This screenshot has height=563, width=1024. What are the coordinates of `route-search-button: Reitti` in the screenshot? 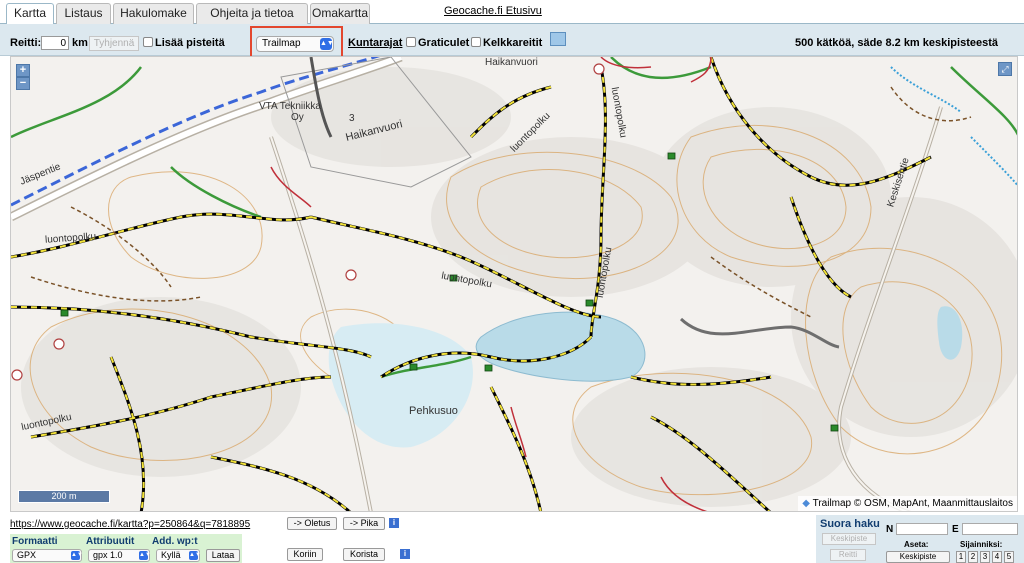 It's located at (848, 555).